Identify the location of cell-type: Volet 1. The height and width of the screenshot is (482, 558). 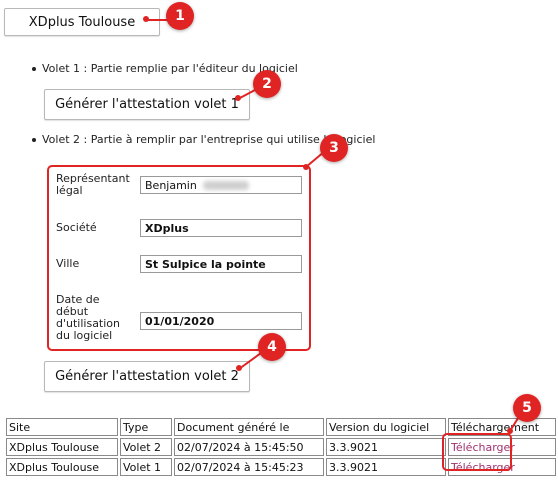
(146, 467).